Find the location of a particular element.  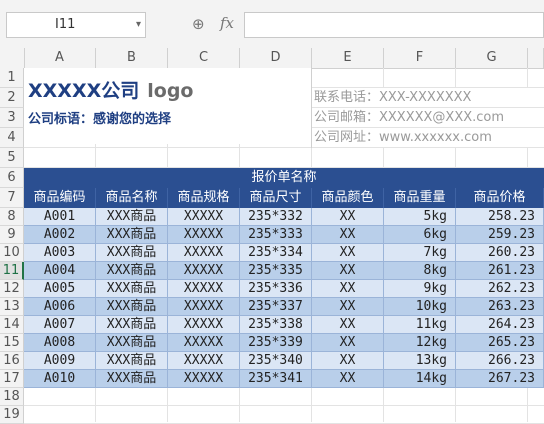

table-cell: A010 is located at coordinates (60, 379).